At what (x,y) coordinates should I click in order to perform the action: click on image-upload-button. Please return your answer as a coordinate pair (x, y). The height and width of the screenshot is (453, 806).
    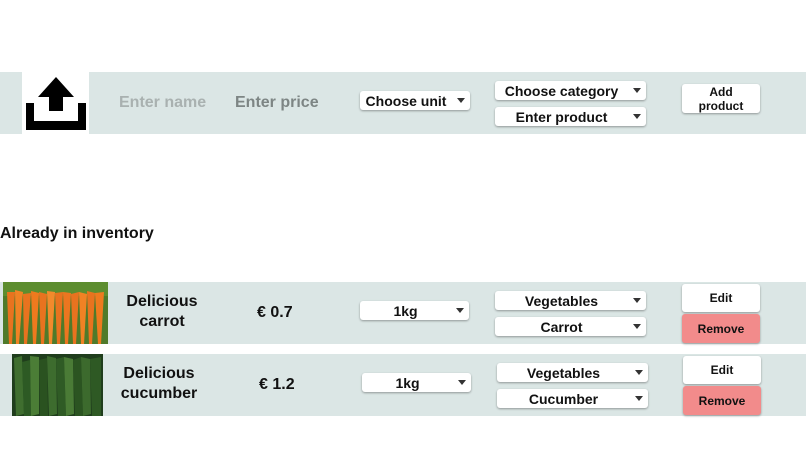
    Looking at the image, I should click on (55, 103).